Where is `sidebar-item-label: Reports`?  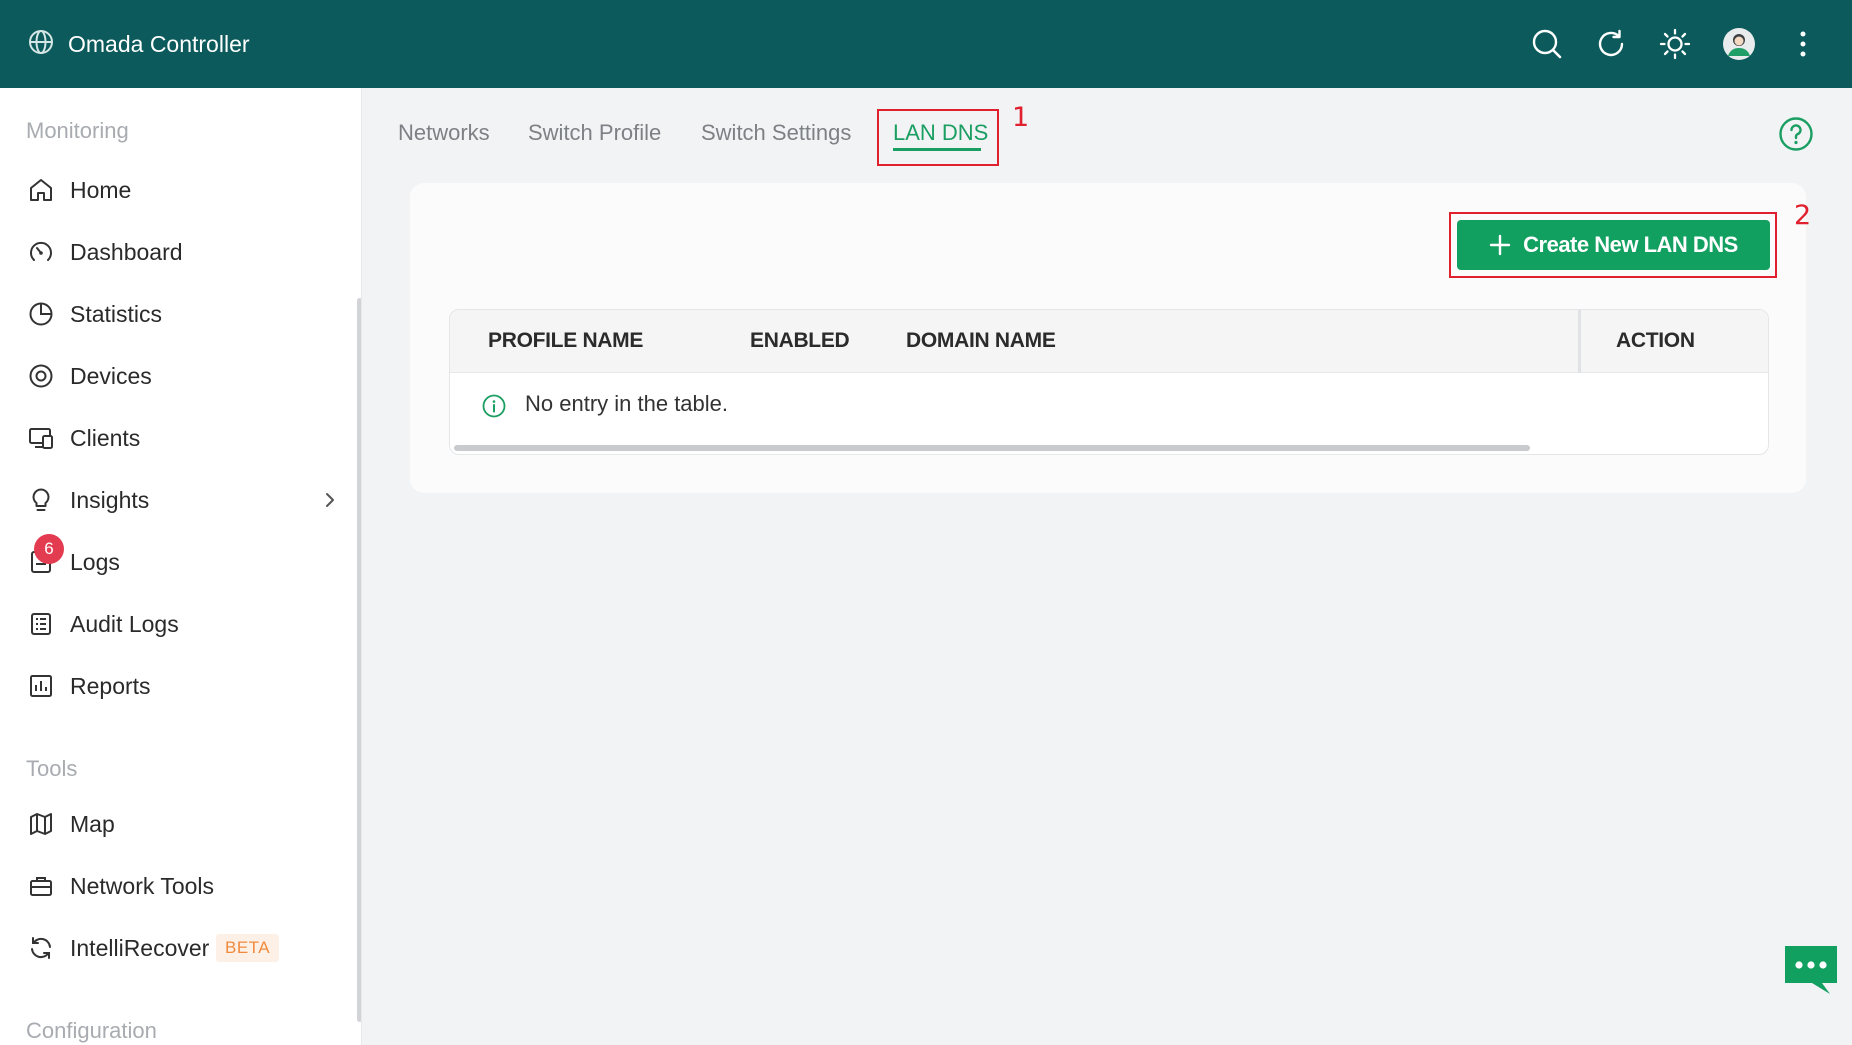
sidebar-item-label: Reports is located at coordinates (110, 685).